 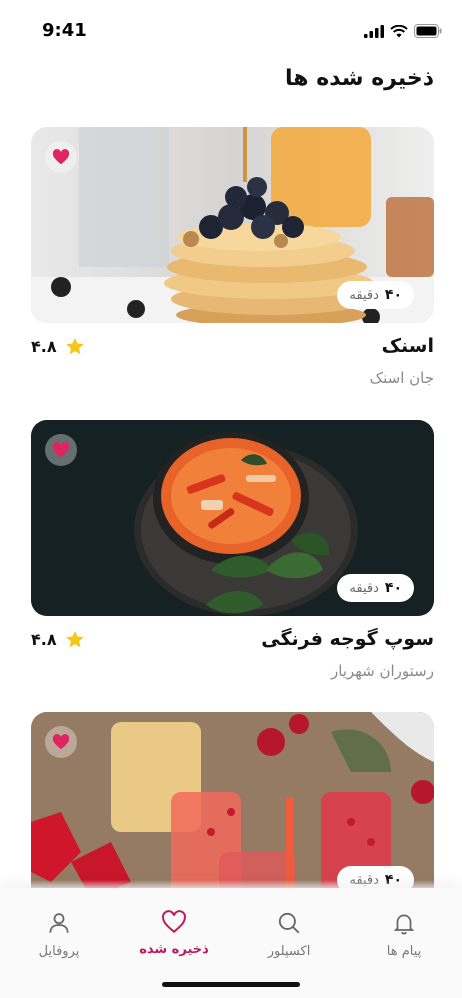 What do you see at coordinates (59, 934) in the screenshot?
I see `nav-item-profile: پروفایل` at bounding box center [59, 934].